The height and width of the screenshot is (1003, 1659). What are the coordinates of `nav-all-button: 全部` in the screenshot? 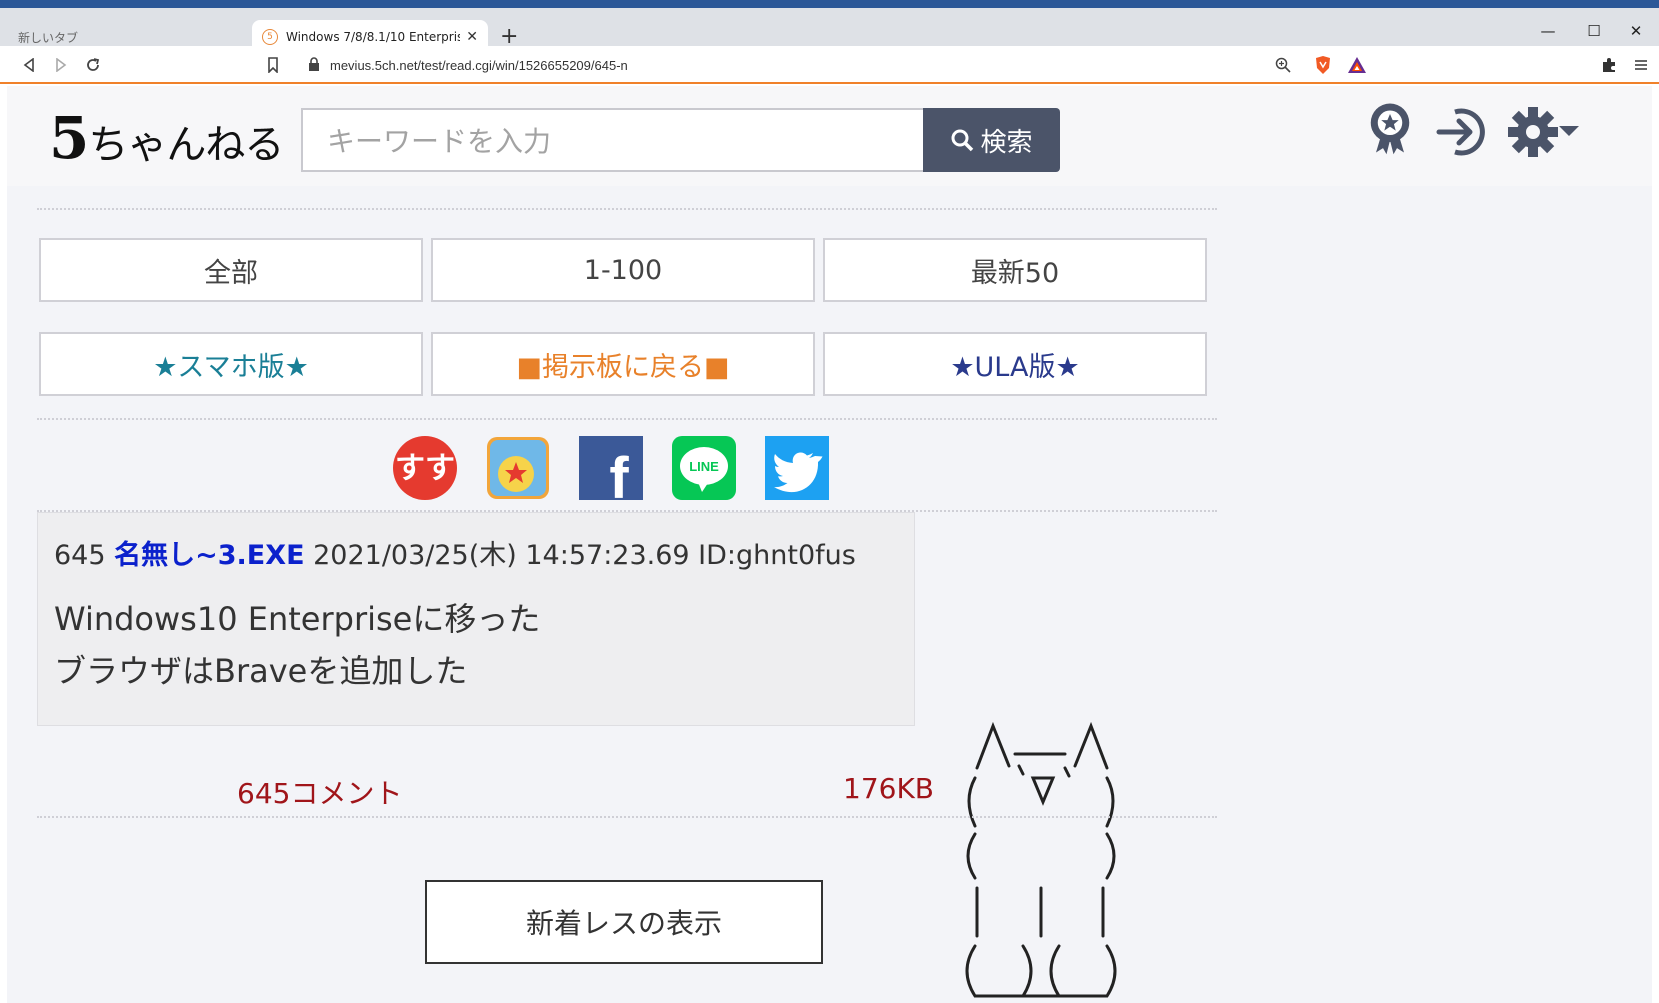 It's located at (231, 270).